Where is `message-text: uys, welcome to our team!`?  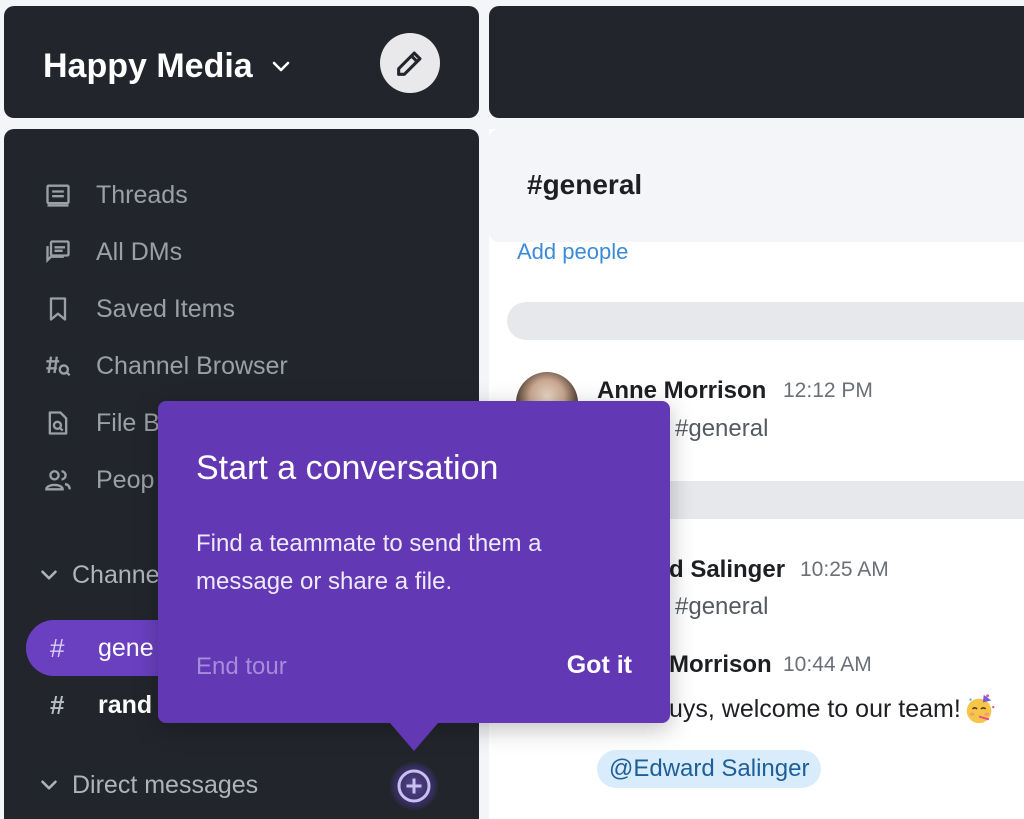
message-text: uys, welcome to our team! is located at coordinates (815, 708).